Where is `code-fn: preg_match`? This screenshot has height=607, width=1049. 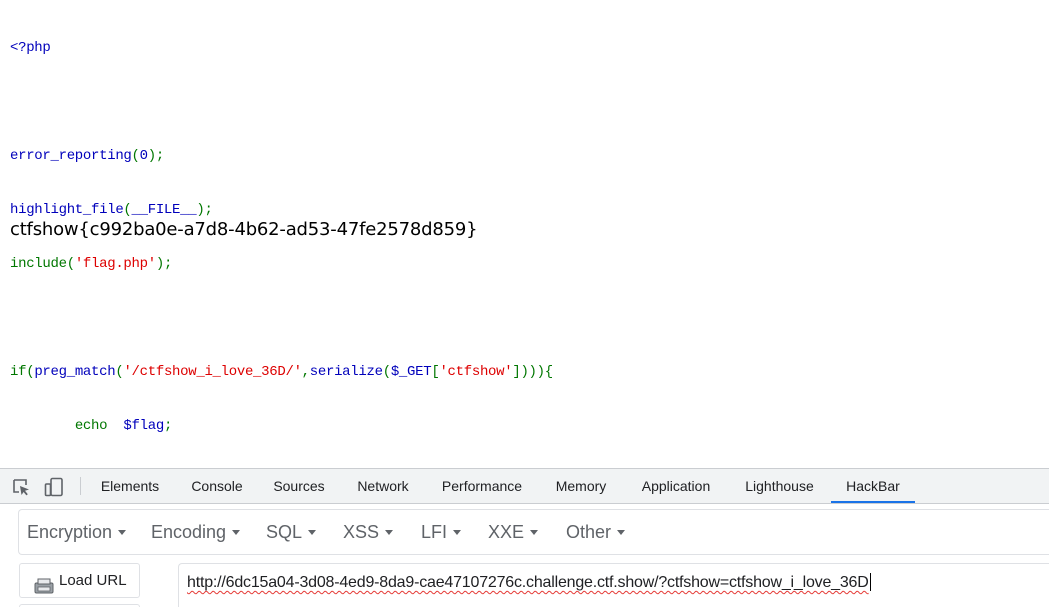
code-fn: preg_match is located at coordinates (75, 372).